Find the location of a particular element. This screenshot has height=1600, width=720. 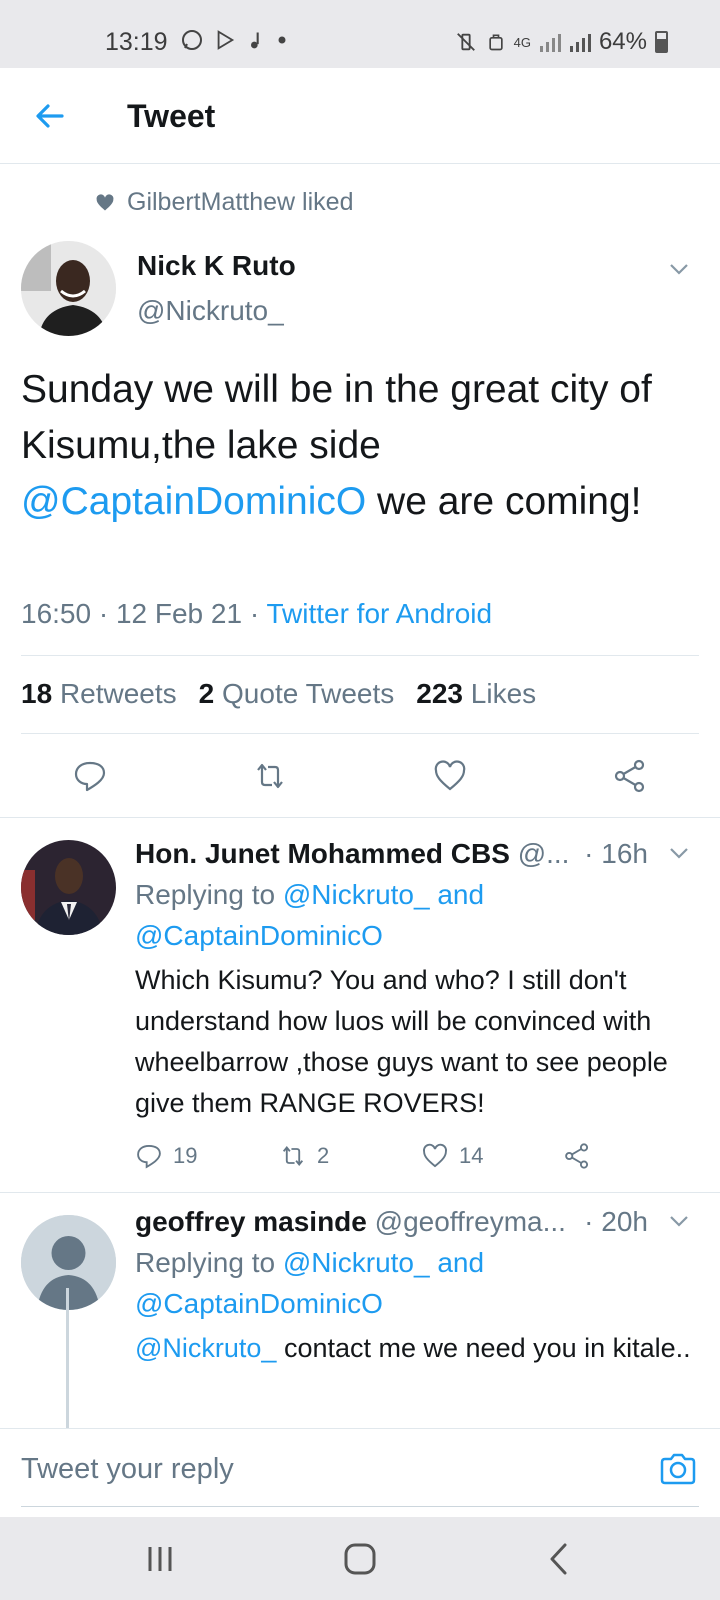

vibrate-mute-icon is located at coordinates (465, 42).